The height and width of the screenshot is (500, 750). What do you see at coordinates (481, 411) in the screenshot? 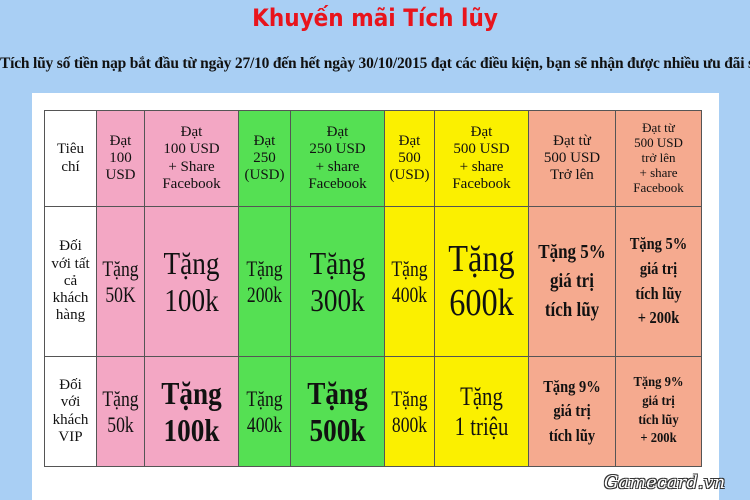
I see `reward-cell: Tặng 1 triệu` at bounding box center [481, 411].